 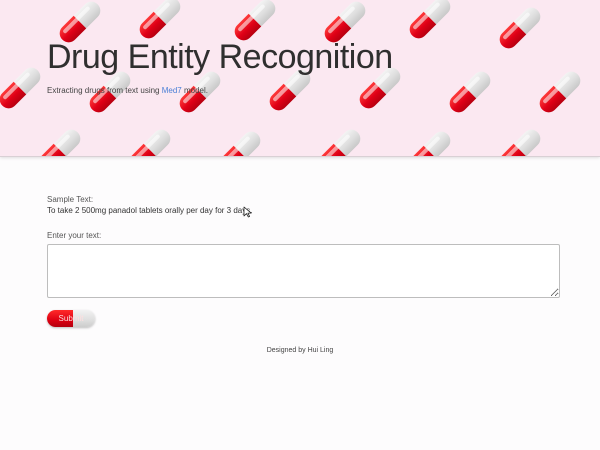 What do you see at coordinates (220, 57) in the screenshot?
I see `page-title: Drug Entity Recognition` at bounding box center [220, 57].